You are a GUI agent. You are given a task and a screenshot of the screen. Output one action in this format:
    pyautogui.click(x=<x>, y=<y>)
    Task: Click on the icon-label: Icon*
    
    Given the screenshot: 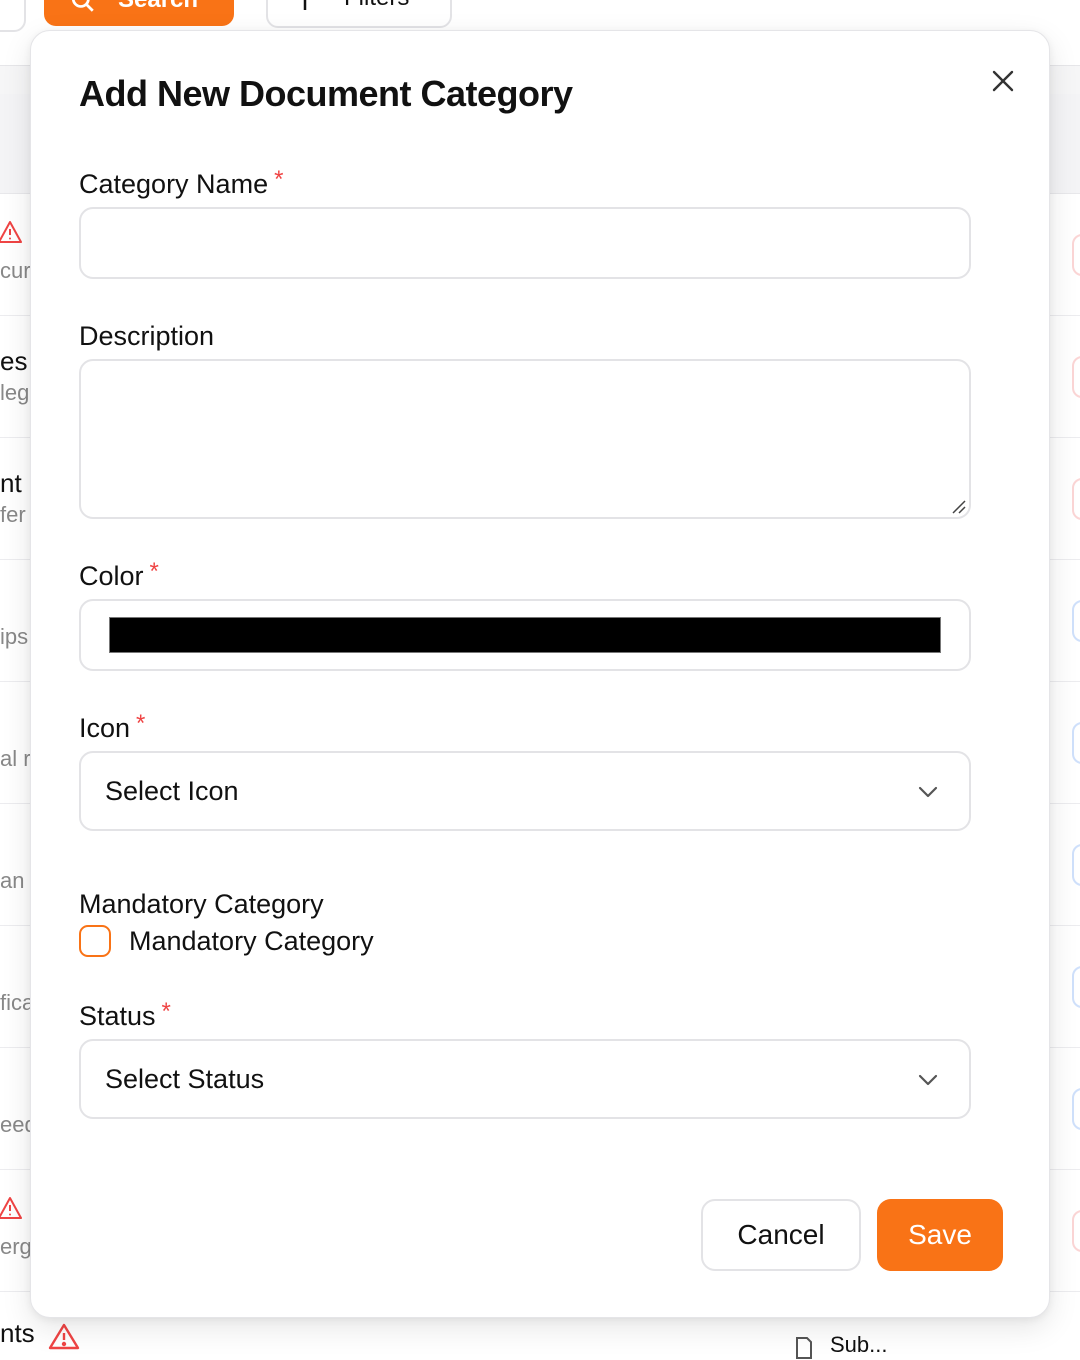 What is the action you would take?
    pyautogui.click(x=112, y=728)
    